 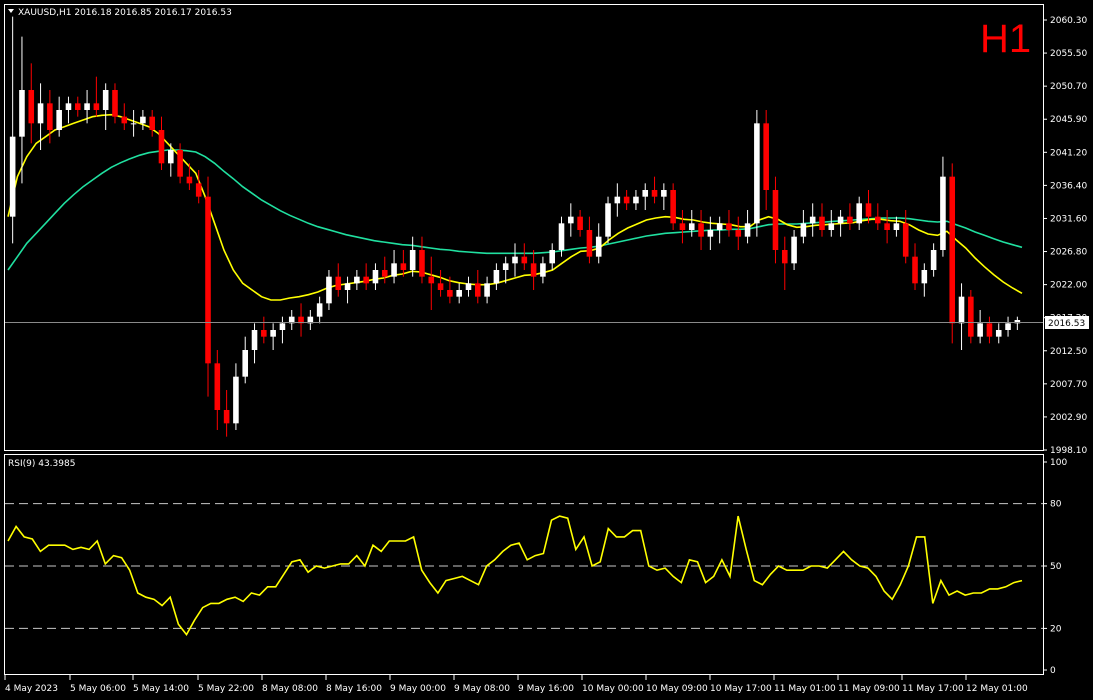 What do you see at coordinates (1005, 39) in the screenshot?
I see `timeframe-badge: H1` at bounding box center [1005, 39].